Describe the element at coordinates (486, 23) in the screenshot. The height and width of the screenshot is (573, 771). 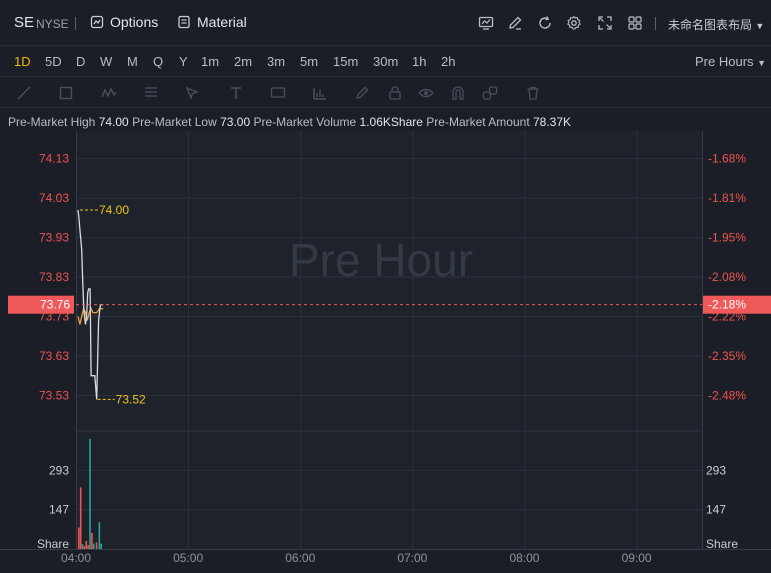
I see `chart-icon` at that location.